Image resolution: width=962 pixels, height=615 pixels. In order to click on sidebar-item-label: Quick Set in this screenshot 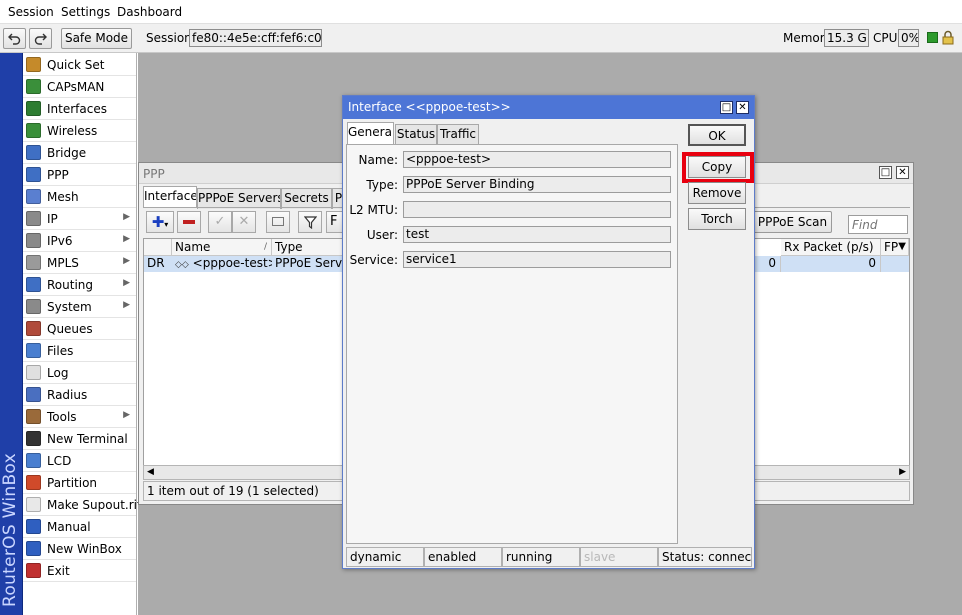, I will do `click(76, 65)`.